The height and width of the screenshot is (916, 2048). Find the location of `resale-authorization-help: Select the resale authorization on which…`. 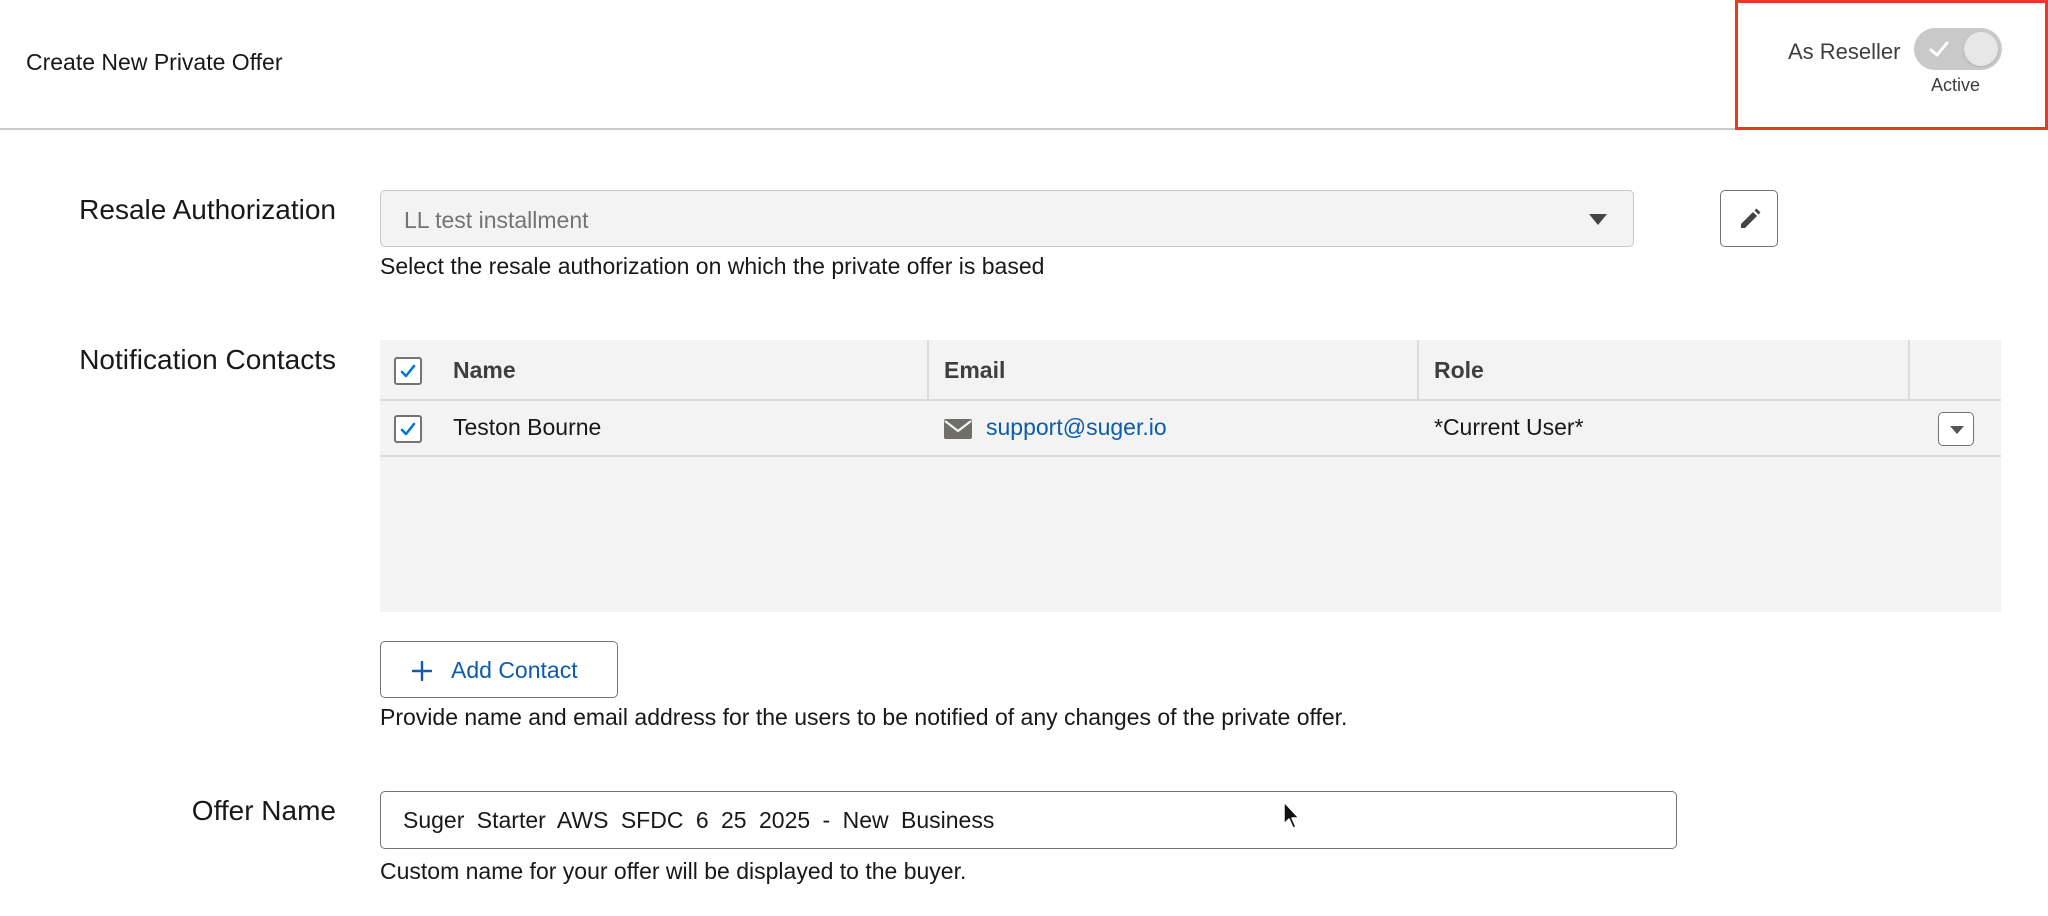

resale-authorization-help: Select the resale authorization on which… is located at coordinates (712, 266).